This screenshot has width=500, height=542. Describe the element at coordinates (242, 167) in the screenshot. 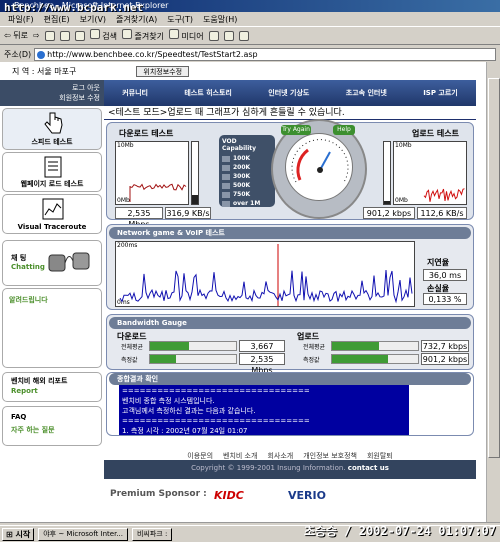

I see `vod-level-label: 200K` at that location.